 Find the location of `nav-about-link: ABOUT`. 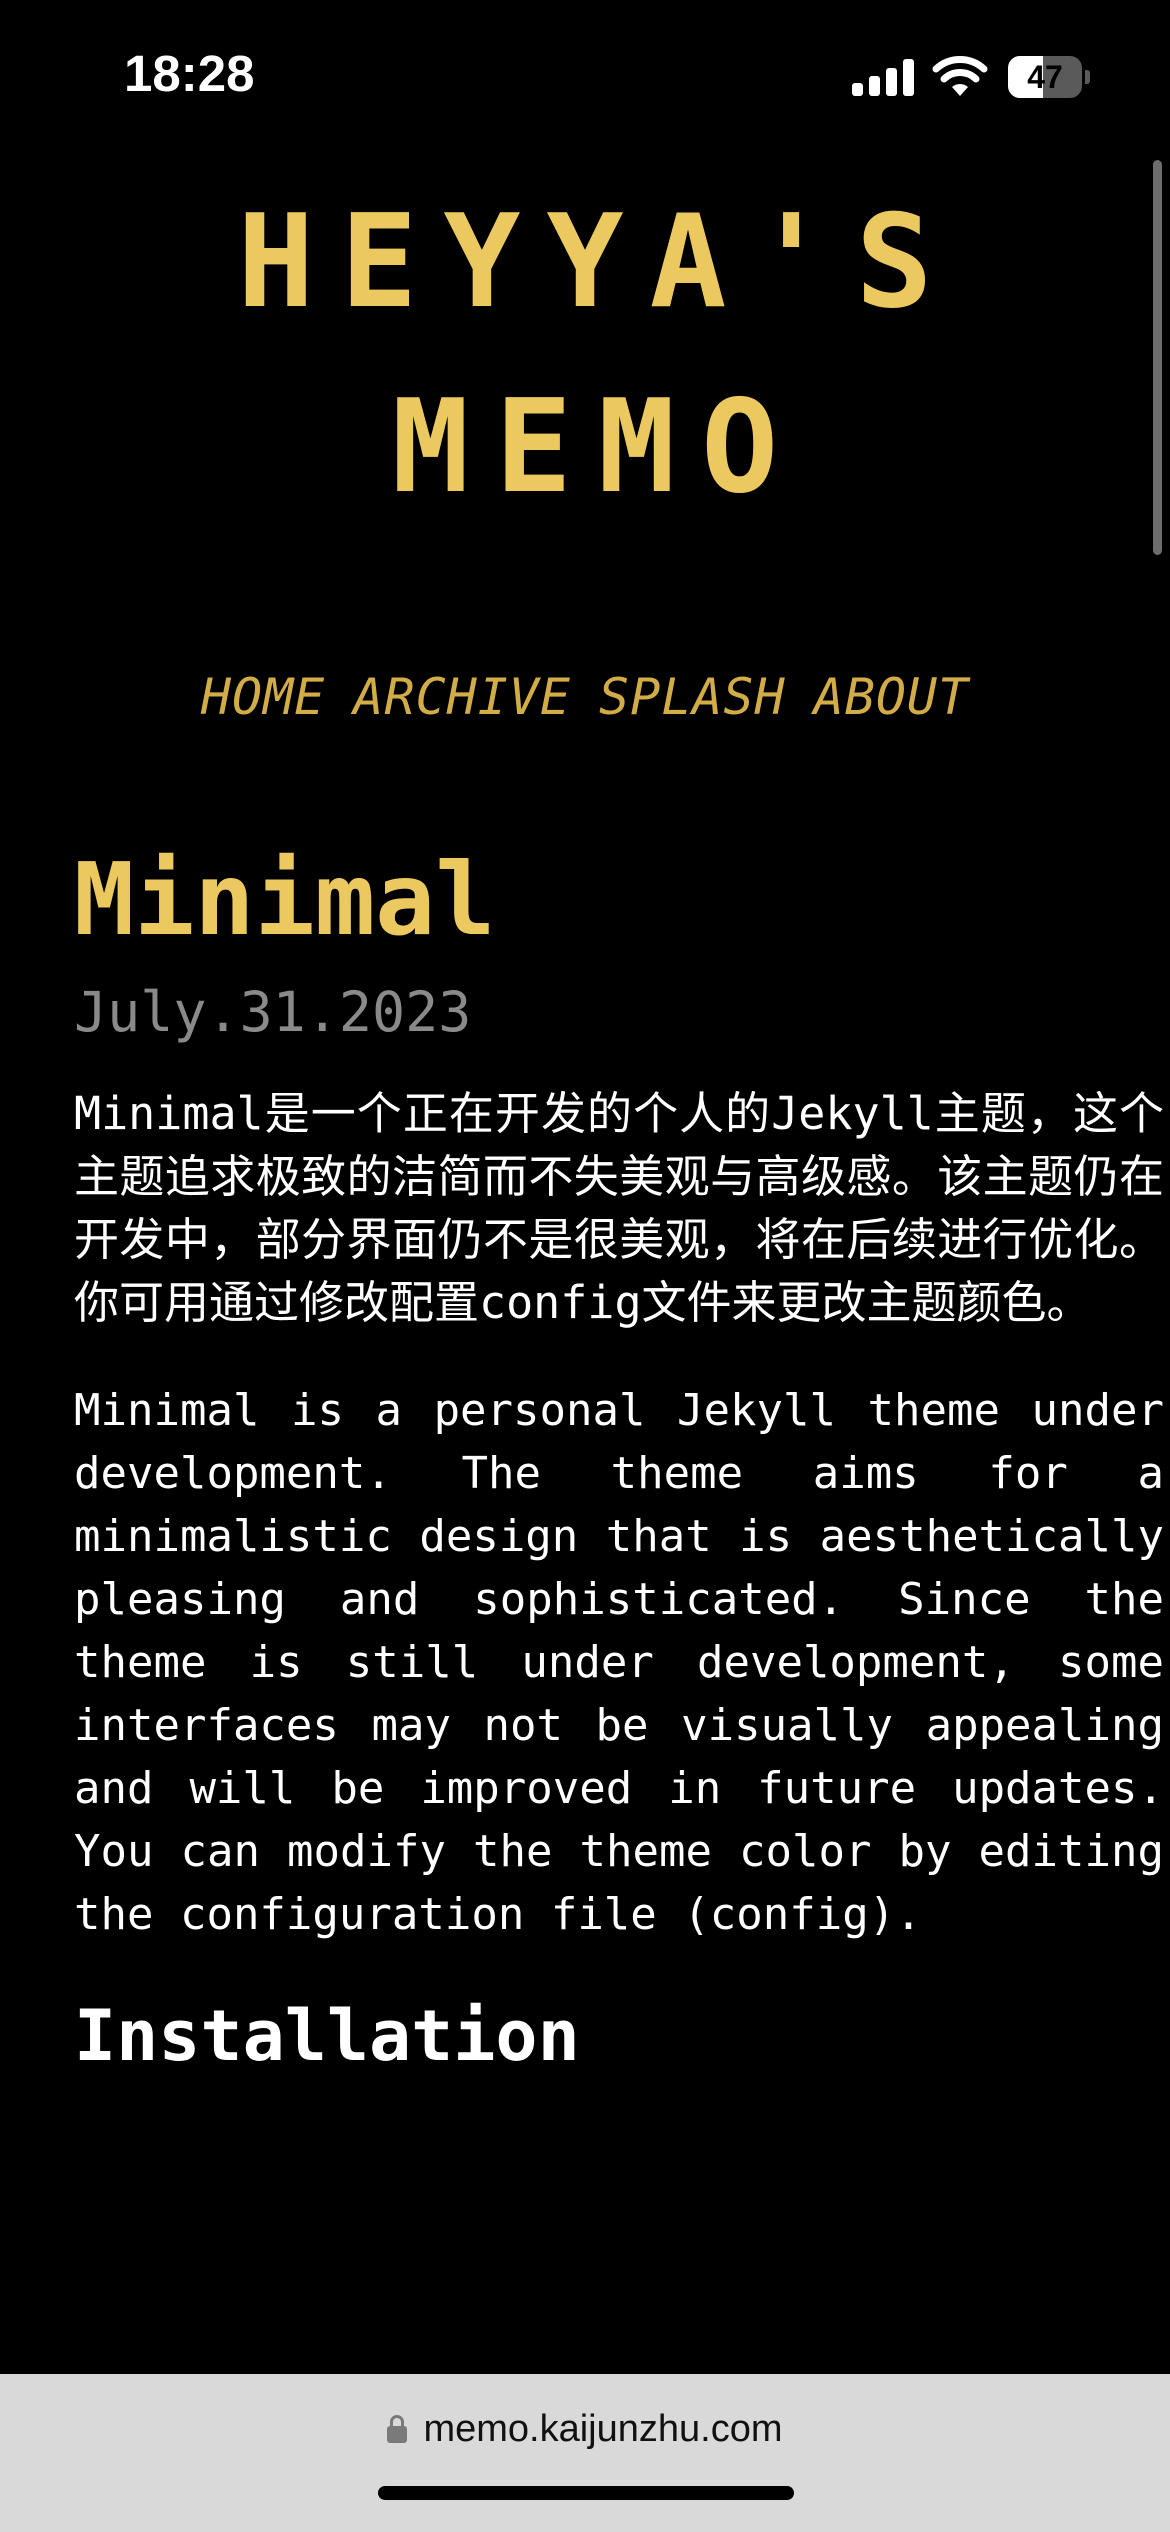

nav-about-link: ABOUT is located at coordinates (892, 697).